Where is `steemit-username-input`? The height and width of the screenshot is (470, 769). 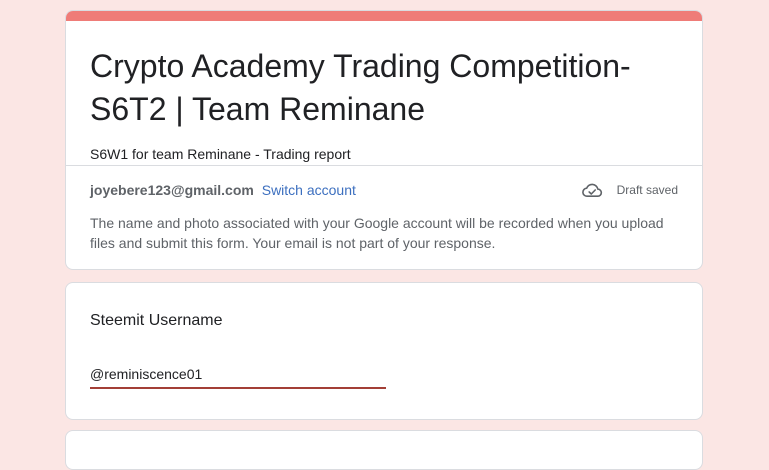 steemit-username-input is located at coordinates (238, 375).